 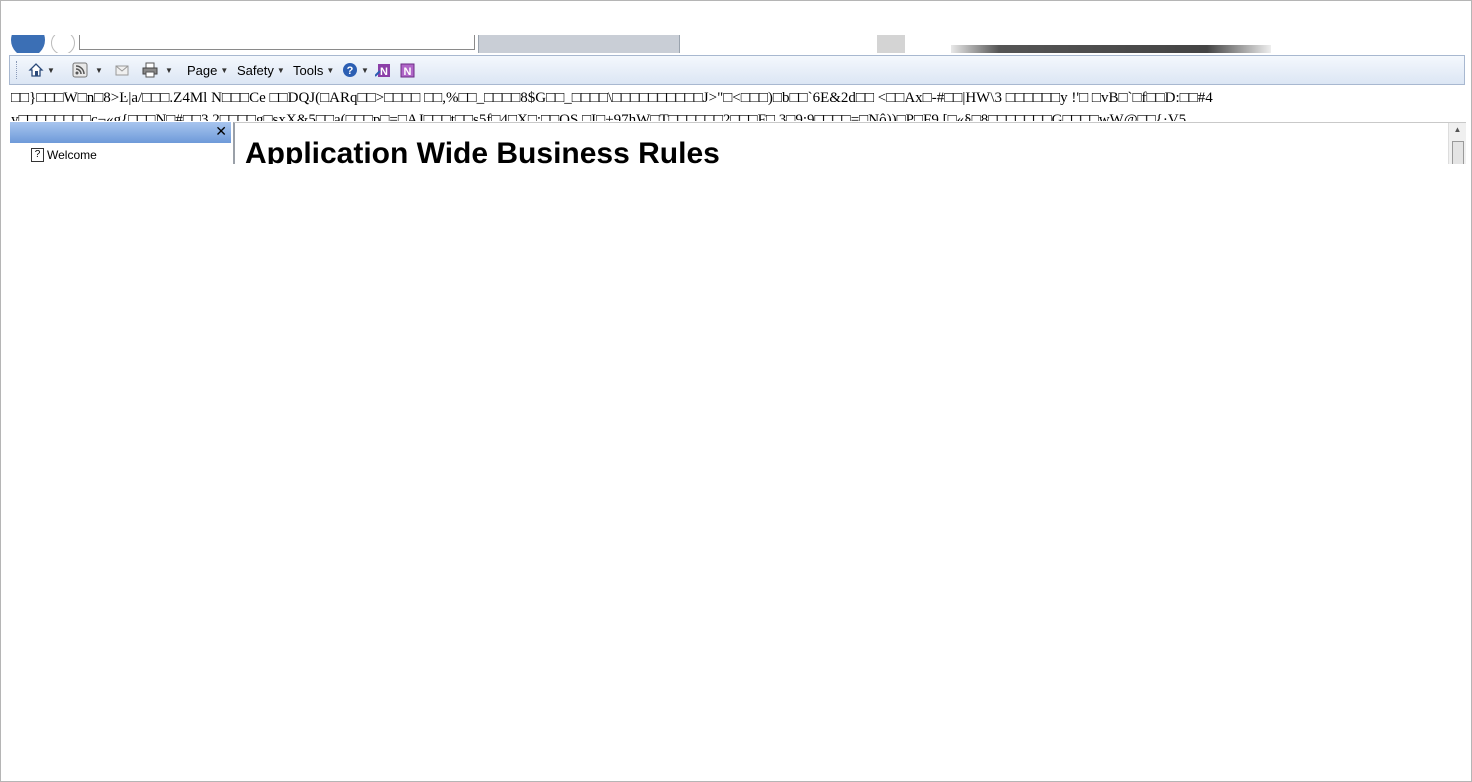 What do you see at coordinates (221, 131) in the screenshot?
I see `close-icon: ✕` at bounding box center [221, 131].